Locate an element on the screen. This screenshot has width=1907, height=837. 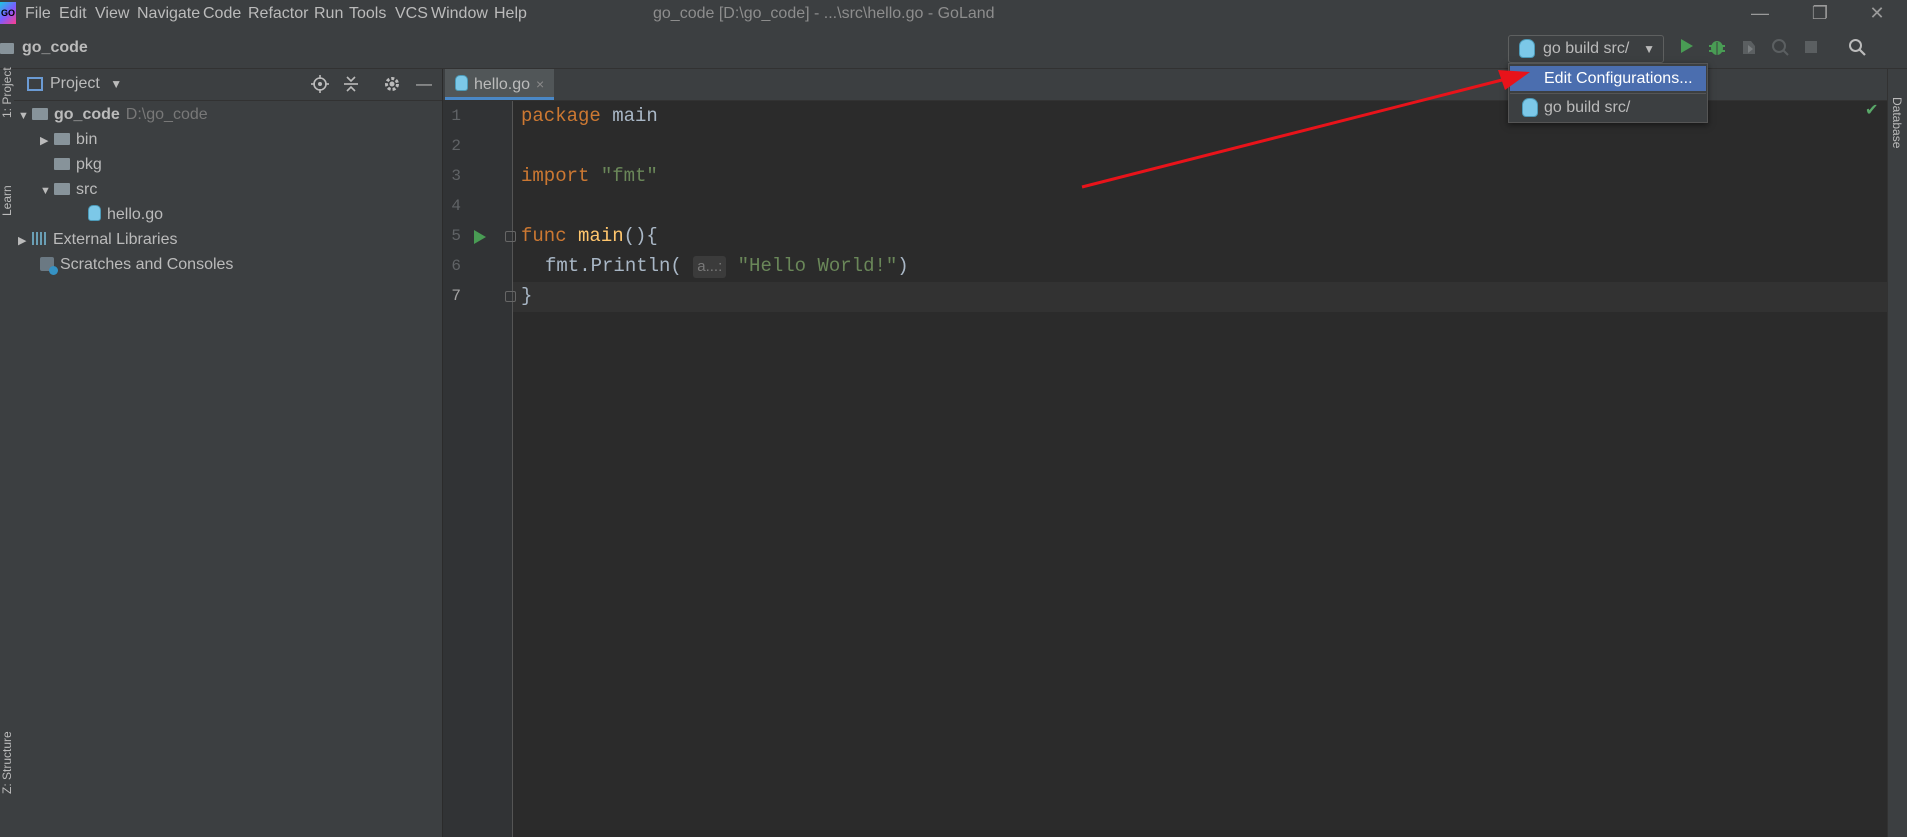
keyword: import is located at coordinates (555, 176).